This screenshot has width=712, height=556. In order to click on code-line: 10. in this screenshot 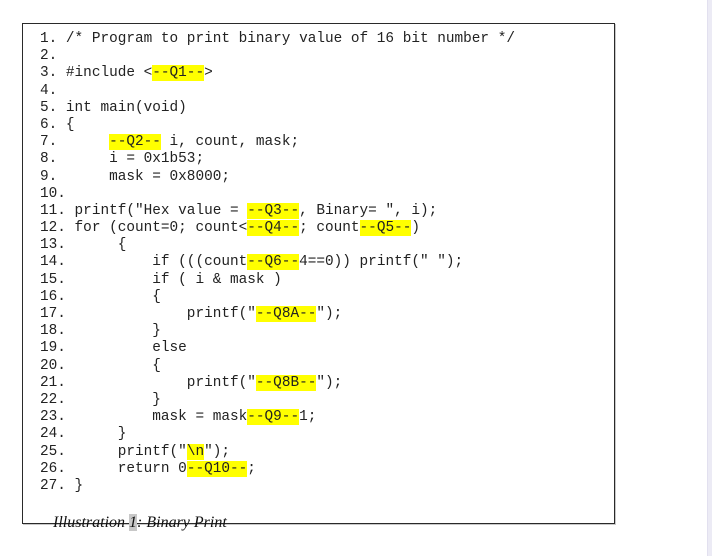, I will do `click(277, 194)`.